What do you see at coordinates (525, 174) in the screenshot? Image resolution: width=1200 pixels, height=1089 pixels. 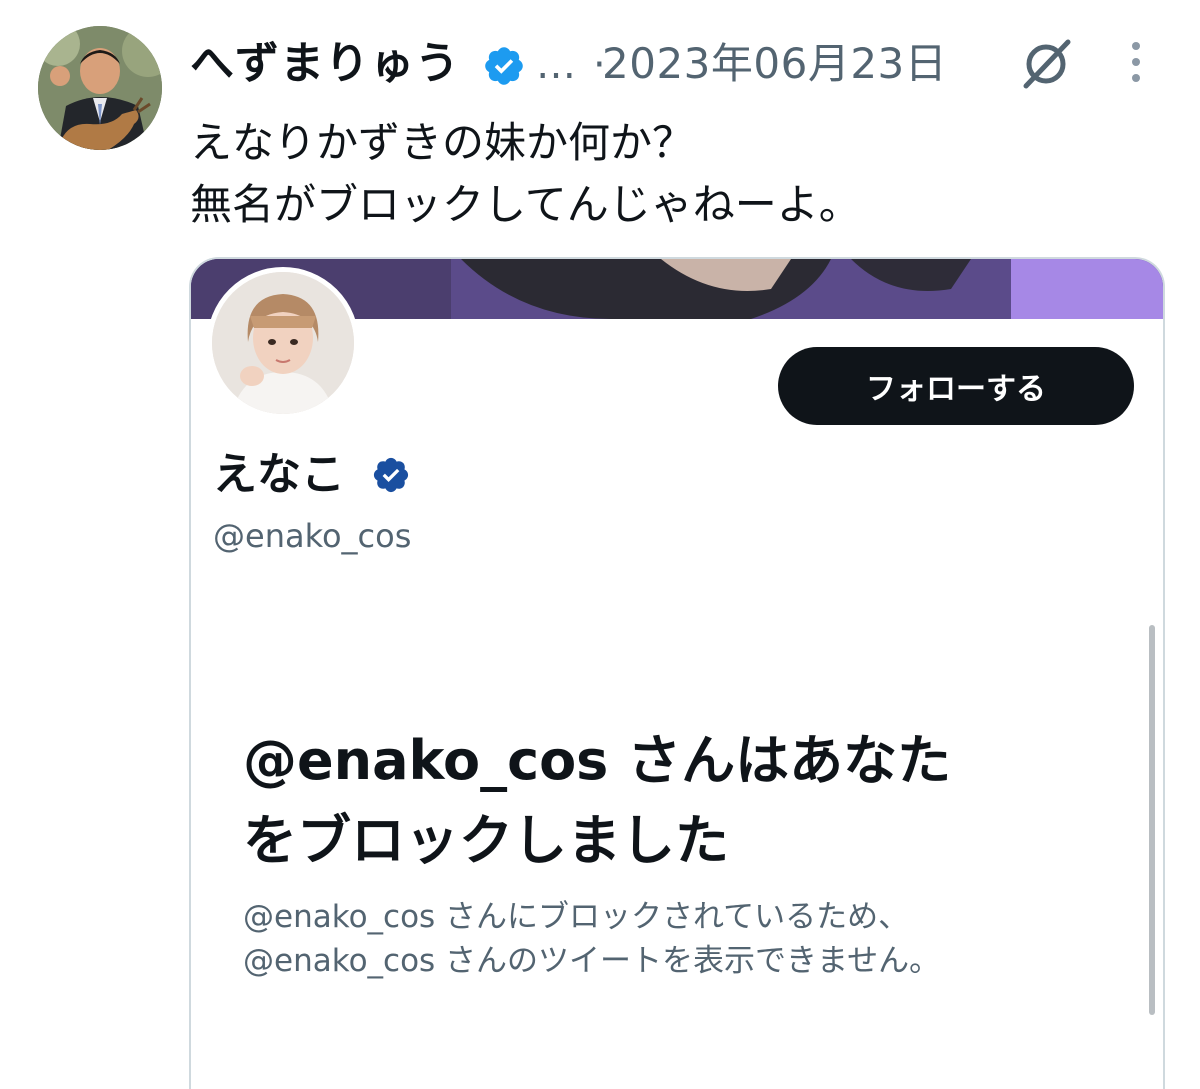 I see `tweet-text: えなりかずきの妹か何か？ 無名がブロックしてんじゃねーよ。` at bounding box center [525, 174].